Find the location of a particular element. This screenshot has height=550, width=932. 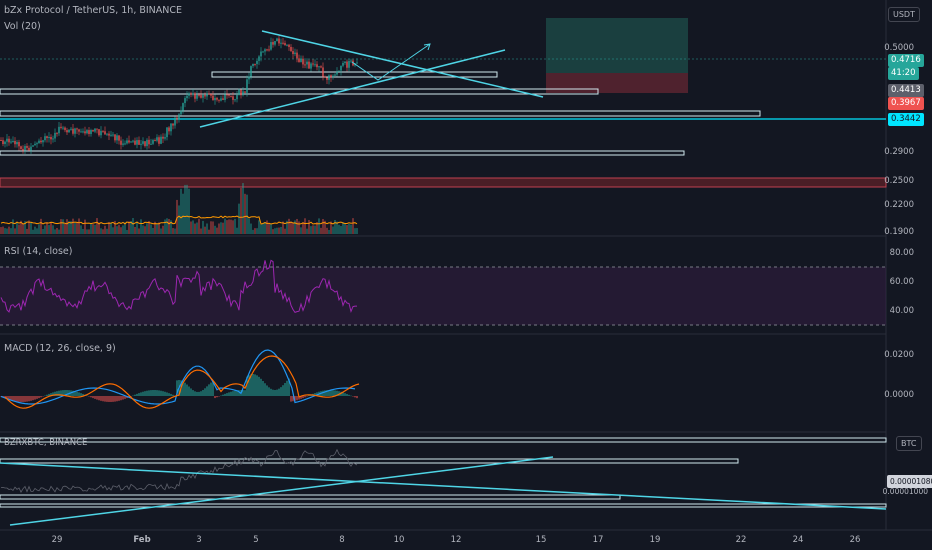

position-loss-zone is located at coordinates (617, 83).